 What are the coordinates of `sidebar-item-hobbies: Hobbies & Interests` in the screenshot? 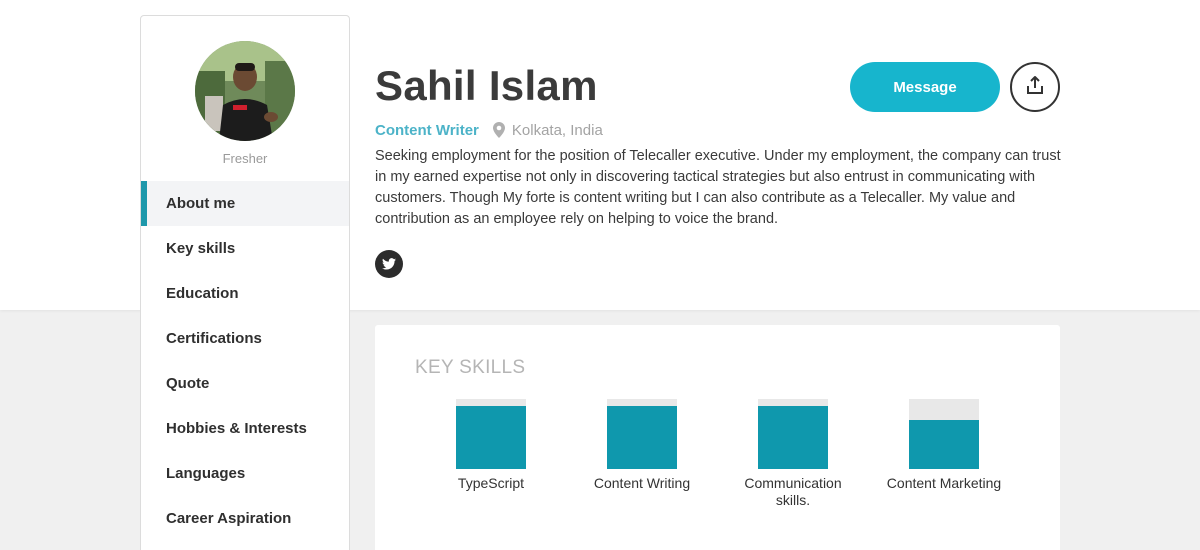 It's located at (245, 428).